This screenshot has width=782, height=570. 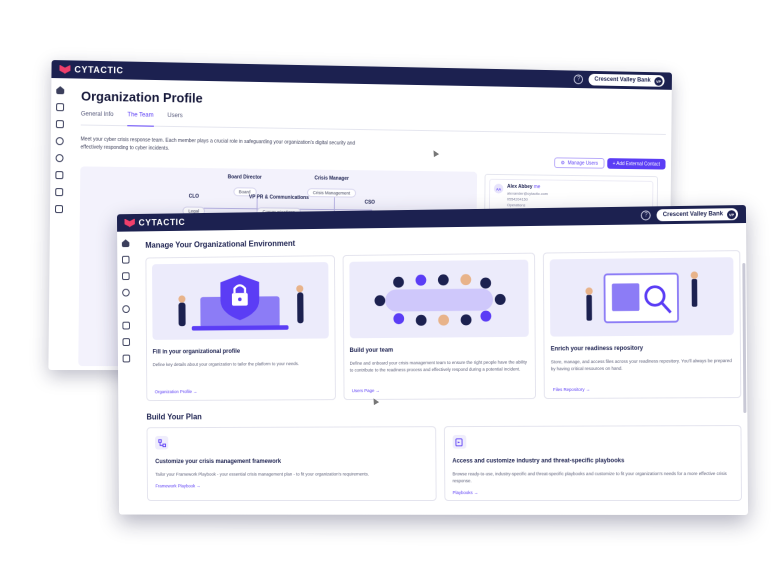 What do you see at coordinates (174, 417) in the screenshot?
I see `section-title-plan: Build Your Plan` at bounding box center [174, 417].